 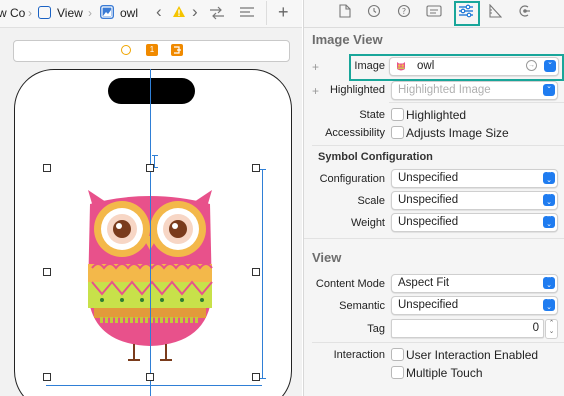 What do you see at coordinates (70, 13) in the screenshot?
I see `breadcrumb-item-view: View` at bounding box center [70, 13].